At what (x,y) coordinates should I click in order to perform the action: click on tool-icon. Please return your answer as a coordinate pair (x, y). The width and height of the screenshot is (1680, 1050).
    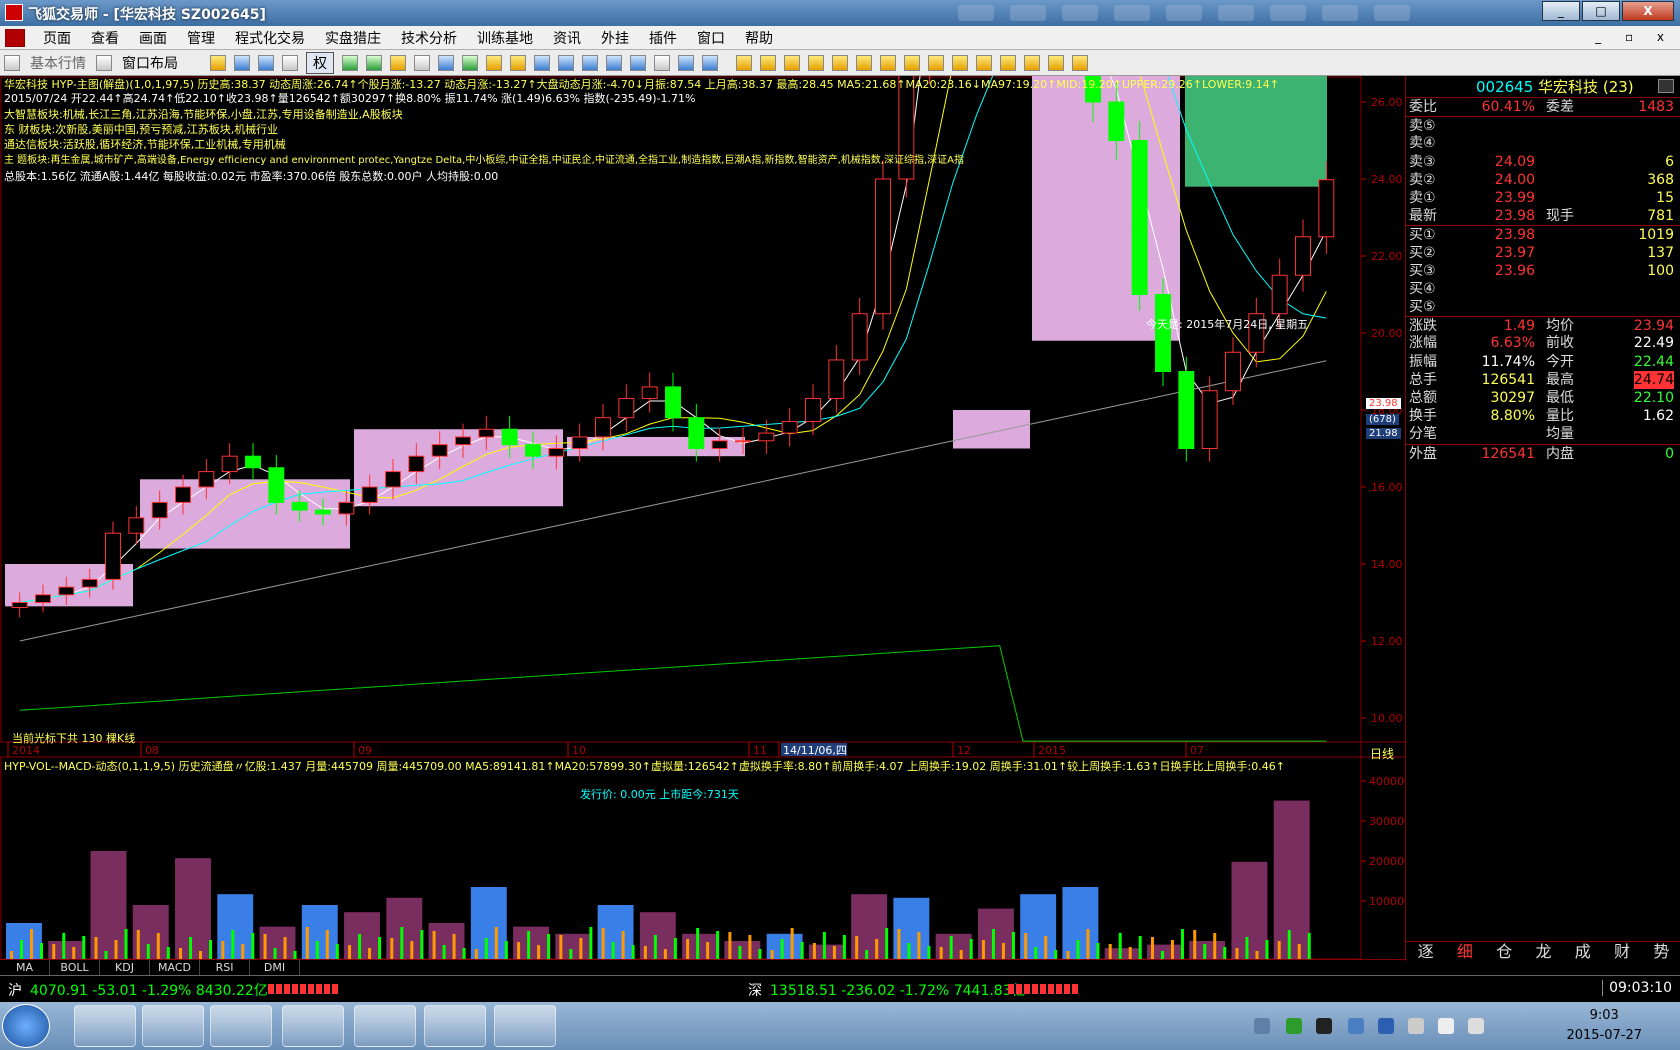
    Looking at the image, I should click on (470, 62).